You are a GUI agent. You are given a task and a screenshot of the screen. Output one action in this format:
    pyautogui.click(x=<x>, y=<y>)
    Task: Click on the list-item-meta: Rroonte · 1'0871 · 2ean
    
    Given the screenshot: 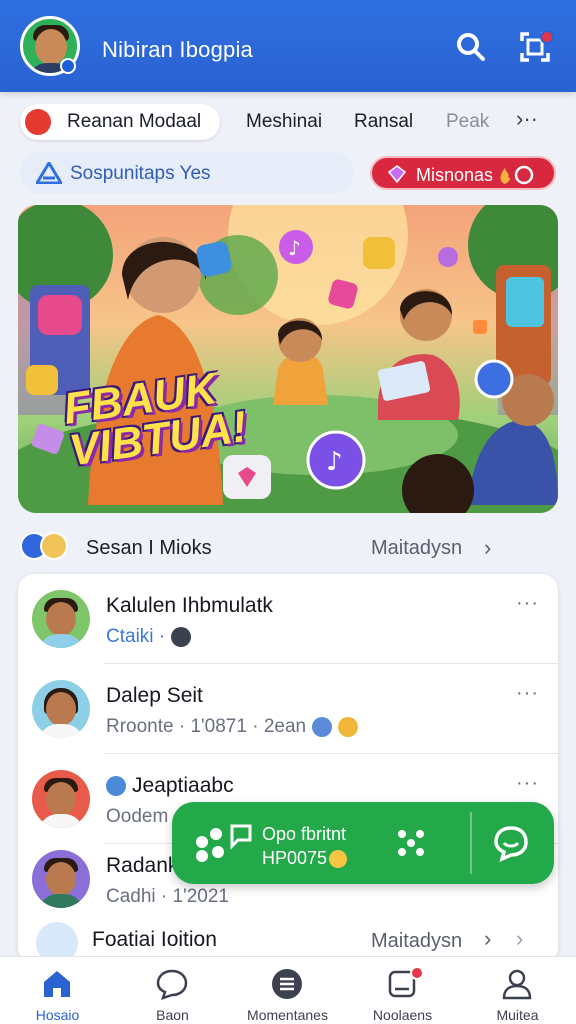 What is the action you would take?
    pyautogui.click(x=232, y=727)
    